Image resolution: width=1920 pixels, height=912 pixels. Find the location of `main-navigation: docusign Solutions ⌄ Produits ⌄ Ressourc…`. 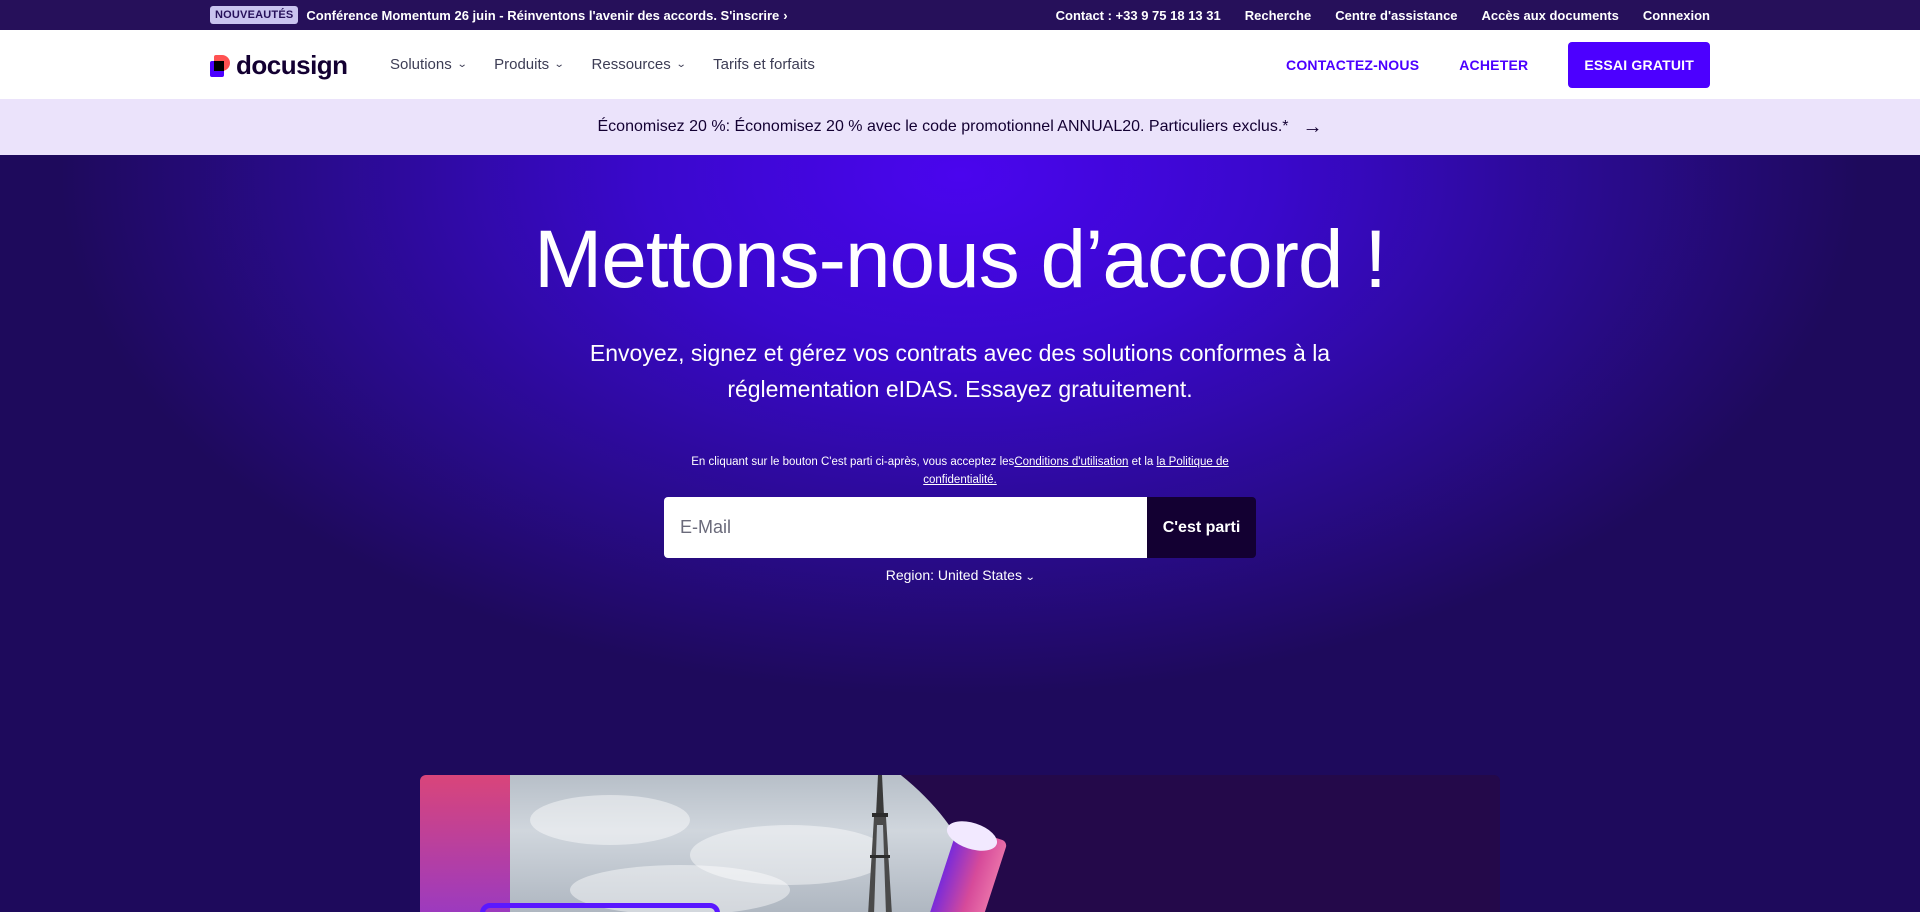

main-navigation: docusign Solutions ⌄ Produits ⌄ Ressourc… is located at coordinates (960, 64).